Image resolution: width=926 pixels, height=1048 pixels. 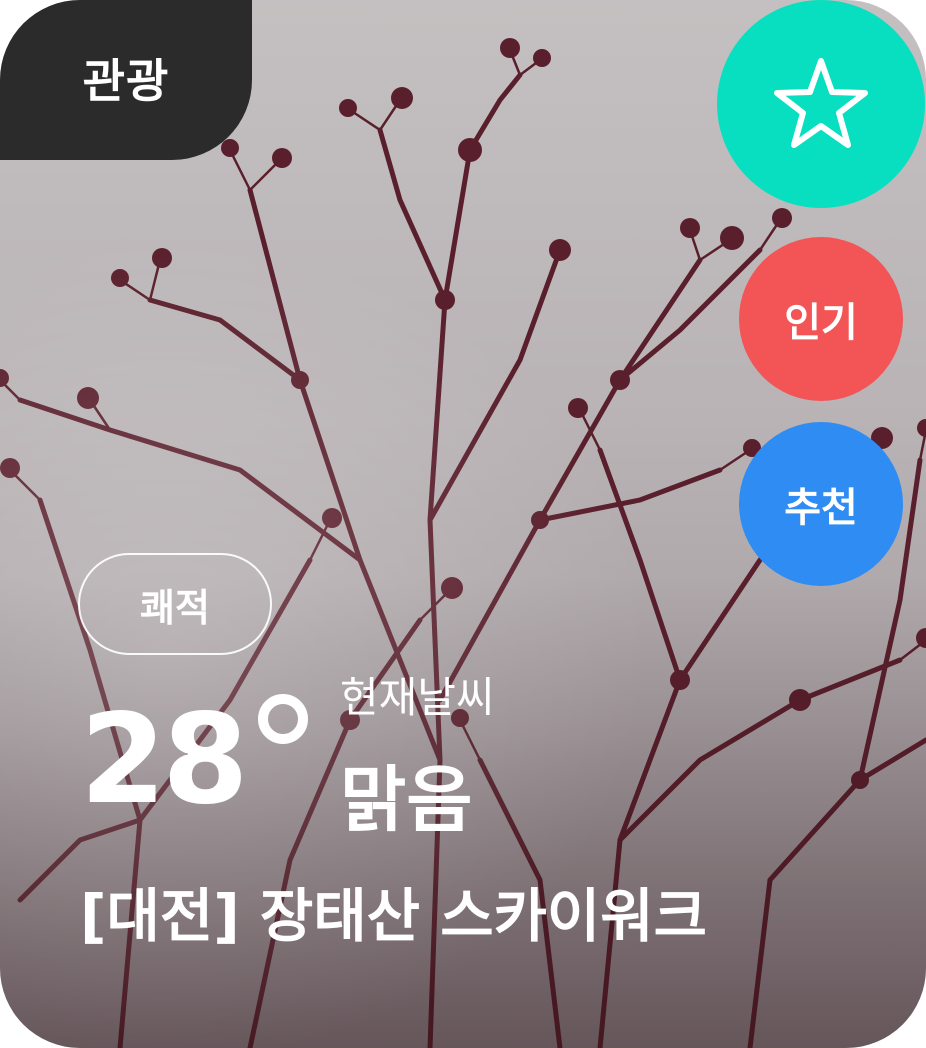 I want to click on comfort-status-label: 쾌적, so click(x=175, y=607).